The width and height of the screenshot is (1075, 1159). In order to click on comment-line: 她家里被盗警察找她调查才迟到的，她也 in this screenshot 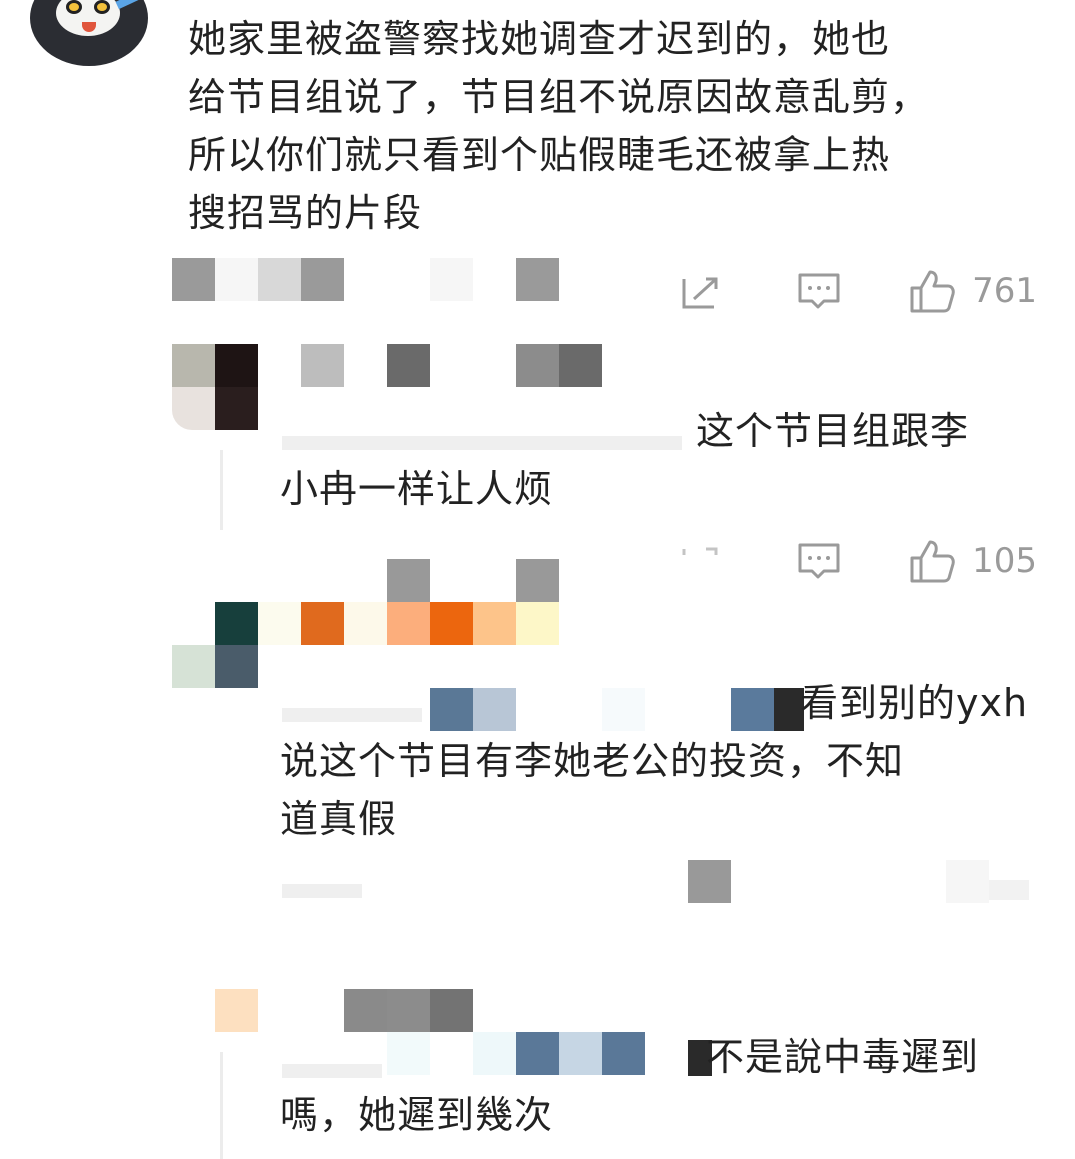, I will do `click(539, 39)`.